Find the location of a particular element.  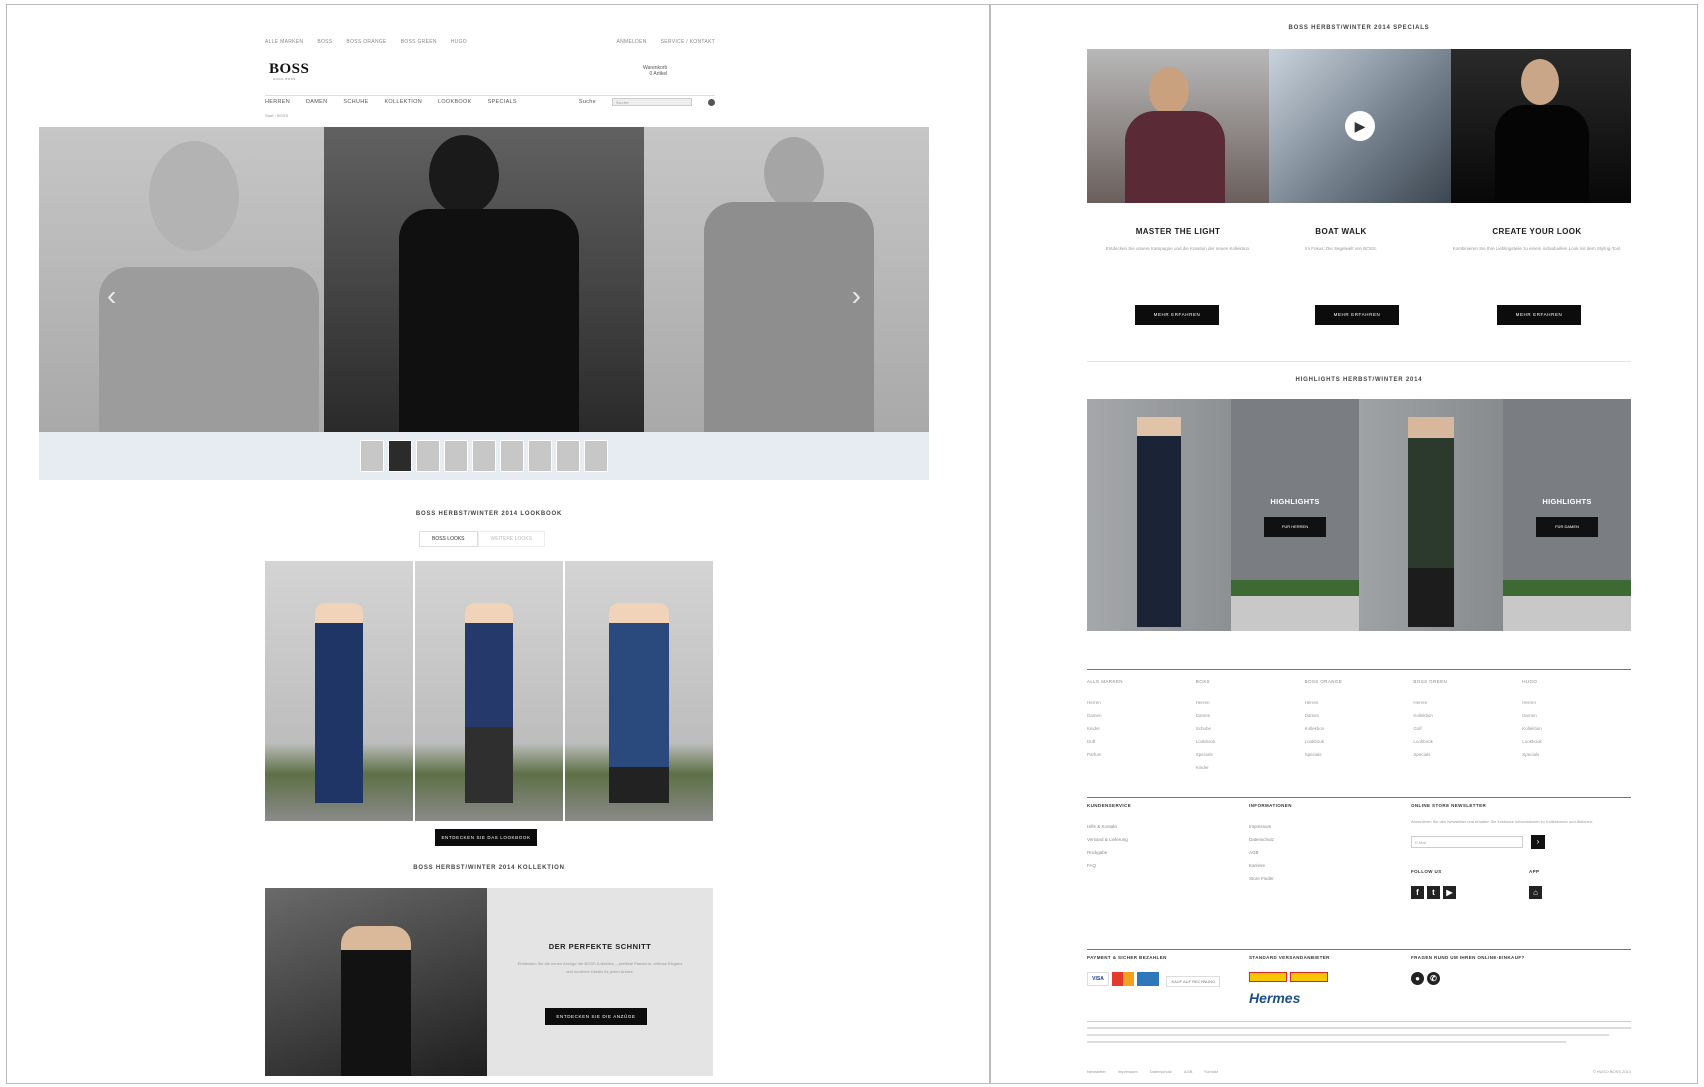

chat-icon: ● is located at coordinates (1417, 978).